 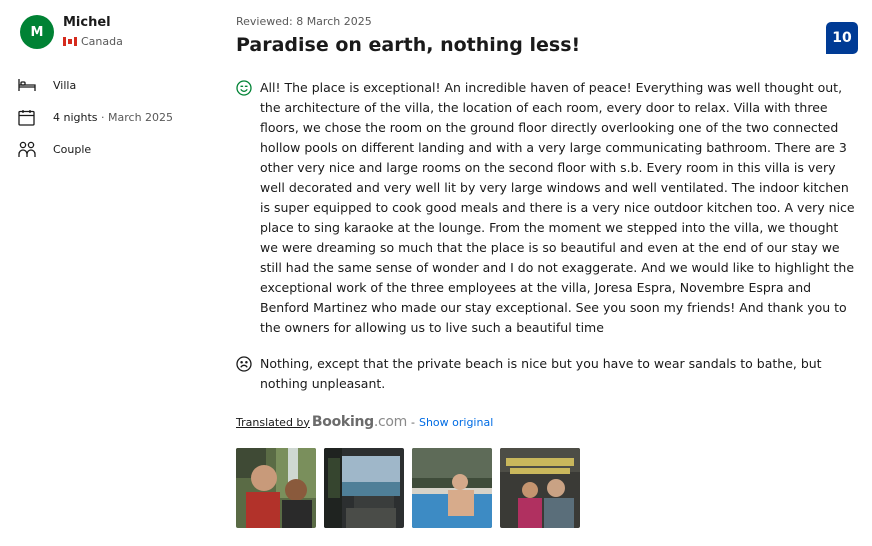 I want to click on smiley-happy-icon, so click(x=248, y=208).